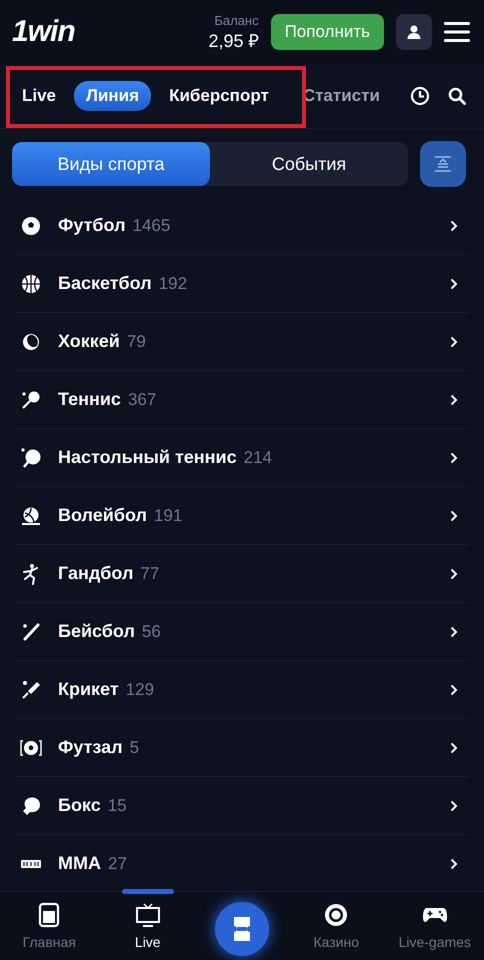 The height and width of the screenshot is (960, 484). What do you see at coordinates (309, 164) in the screenshot?
I see `view-tab: События` at bounding box center [309, 164].